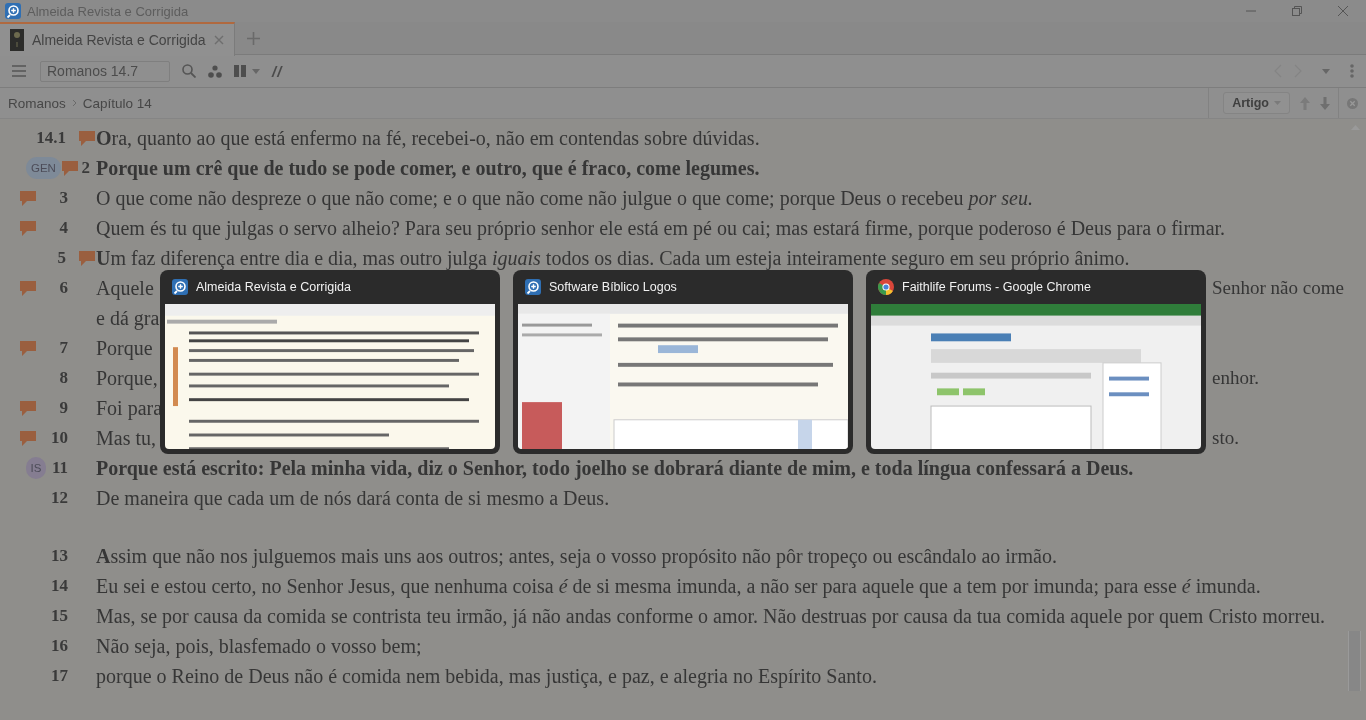  Describe the element at coordinates (63, 228) in the screenshot. I see `verse-number: 4` at that location.